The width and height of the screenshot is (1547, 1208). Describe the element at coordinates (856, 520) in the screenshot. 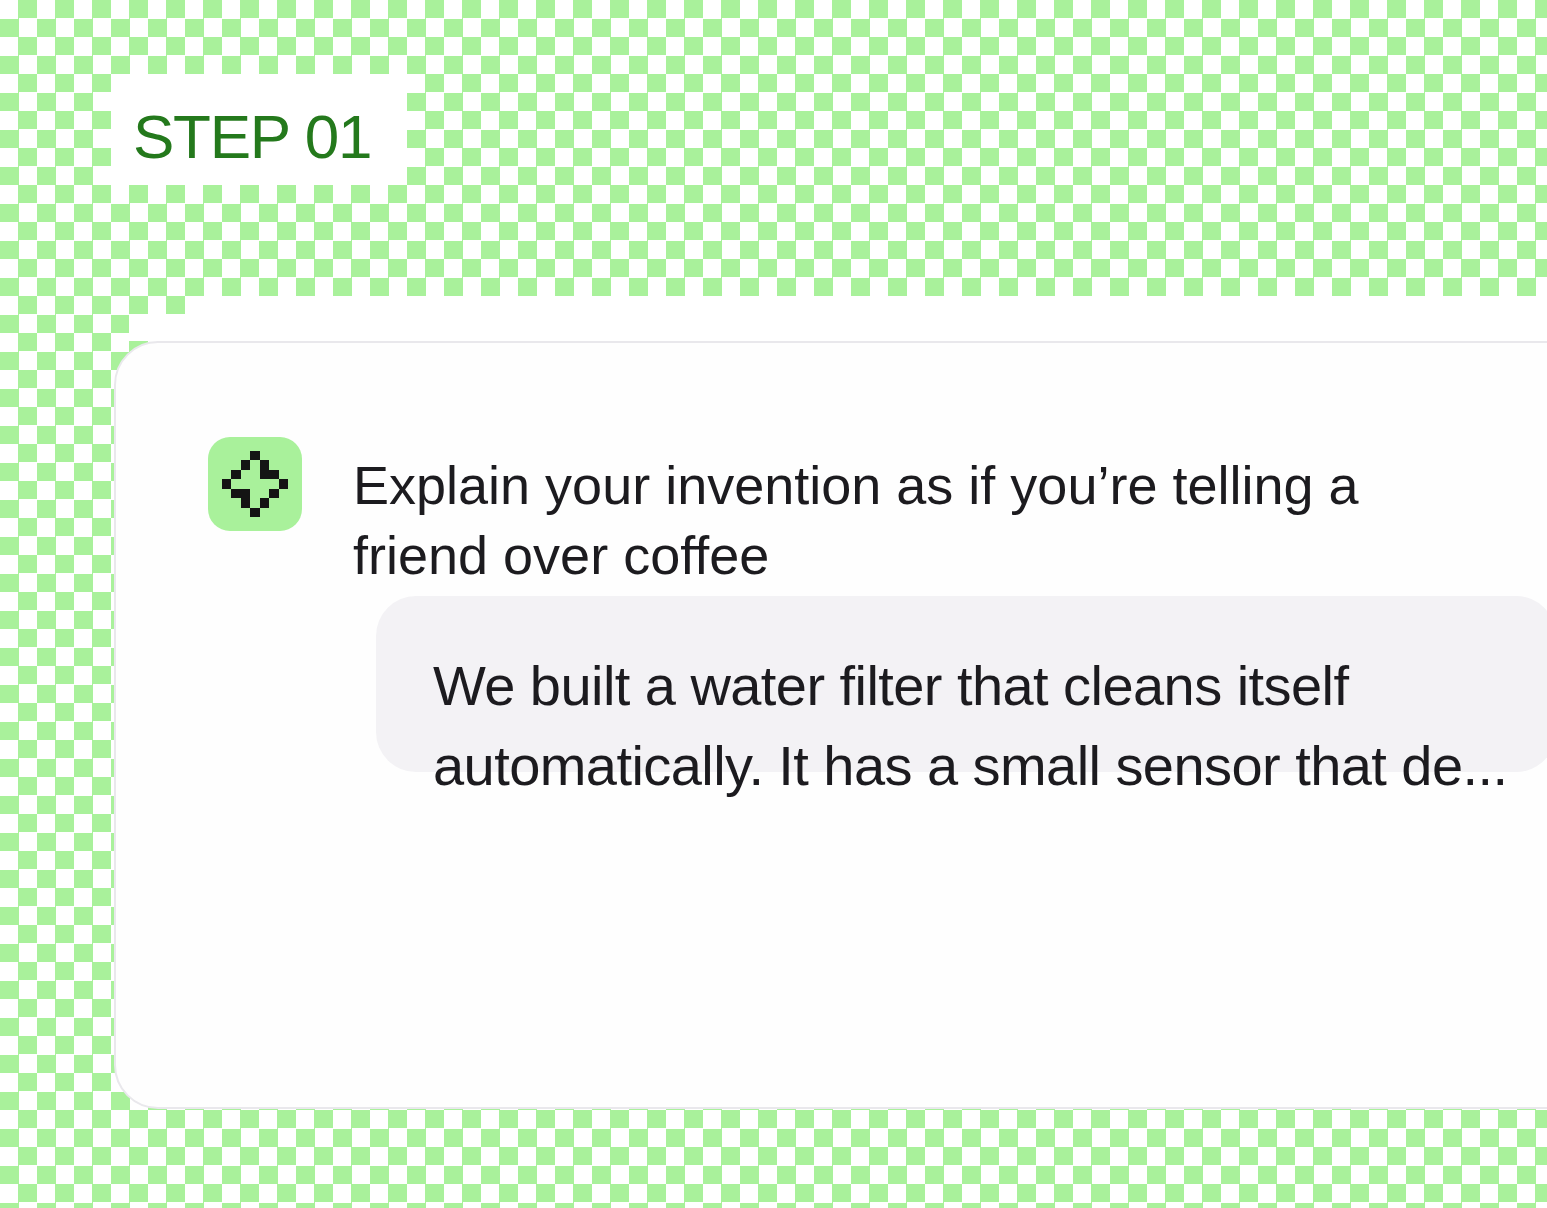

I see `prompt-text: Explain your invention as if you’re telling a friend over coffee` at that location.